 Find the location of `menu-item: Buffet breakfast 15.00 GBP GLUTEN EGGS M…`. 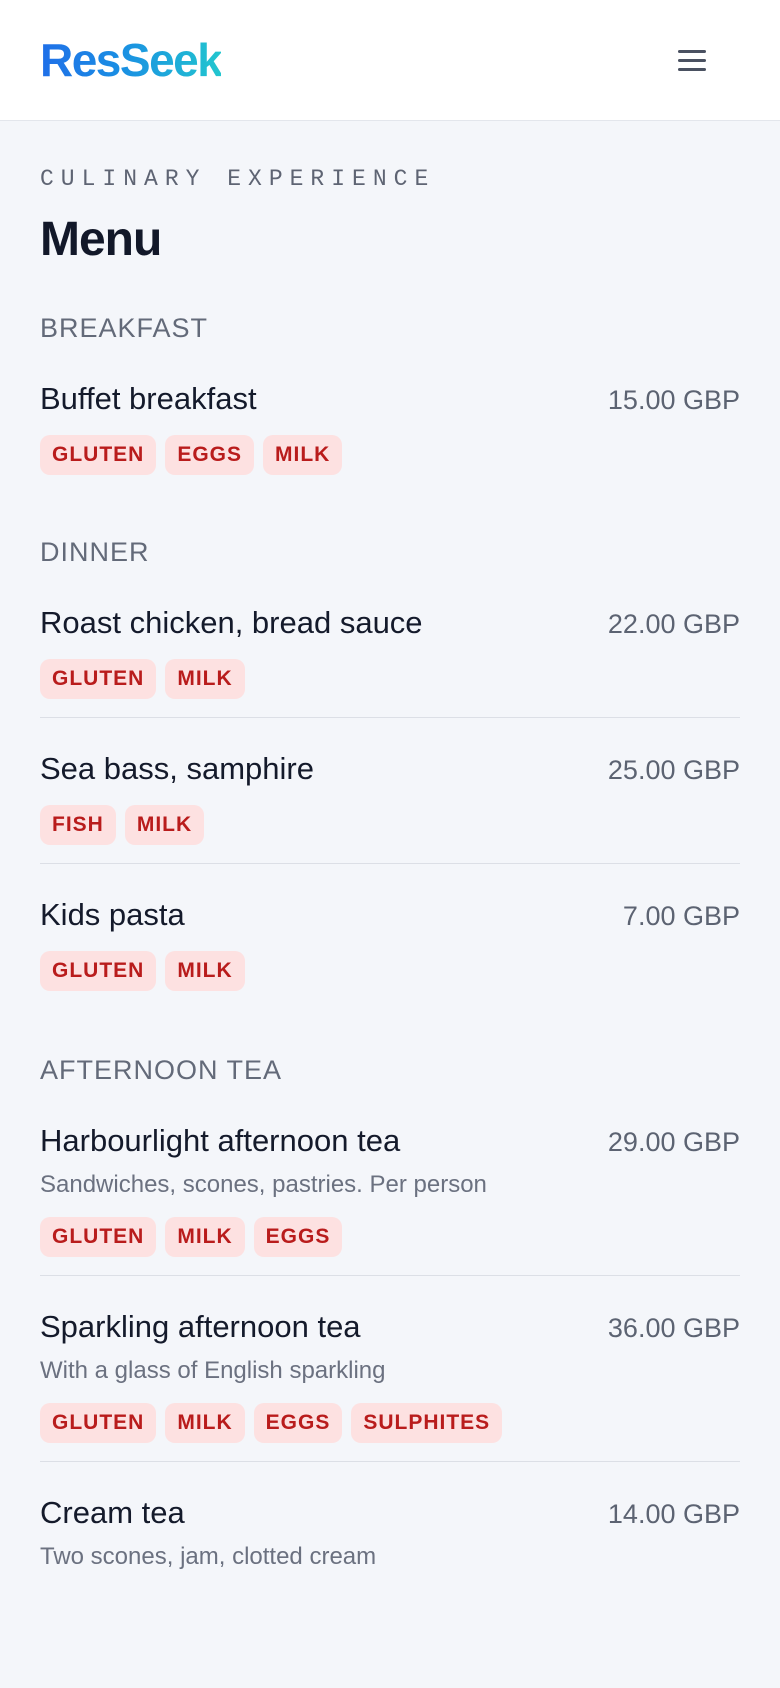

menu-item: Buffet breakfast 15.00 GBP GLUTEN EGGS M… is located at coordinates (390, 419).